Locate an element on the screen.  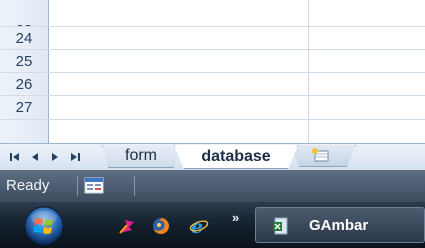
tab-label: form is located at coordinates (141, 155).